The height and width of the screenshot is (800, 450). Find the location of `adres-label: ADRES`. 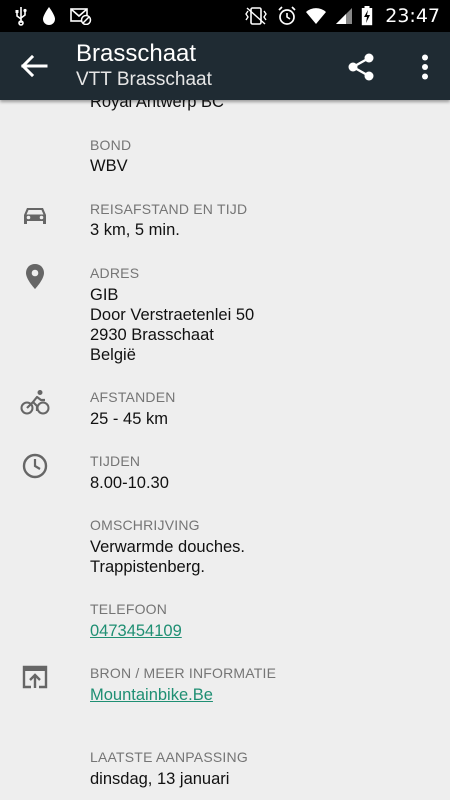

adres-label: ADRES is located at coordinates (115, 273).